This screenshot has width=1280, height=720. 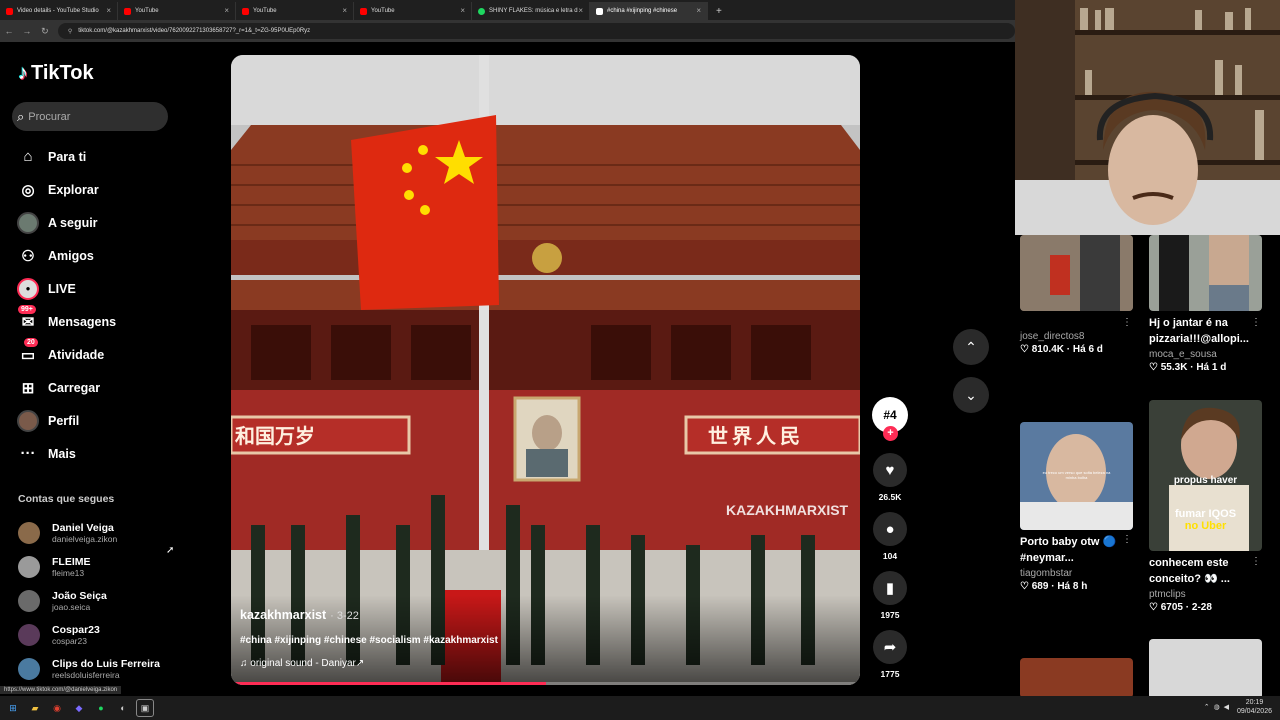 I want to click on heart-icon: ♥, so click(x=890, y=470).